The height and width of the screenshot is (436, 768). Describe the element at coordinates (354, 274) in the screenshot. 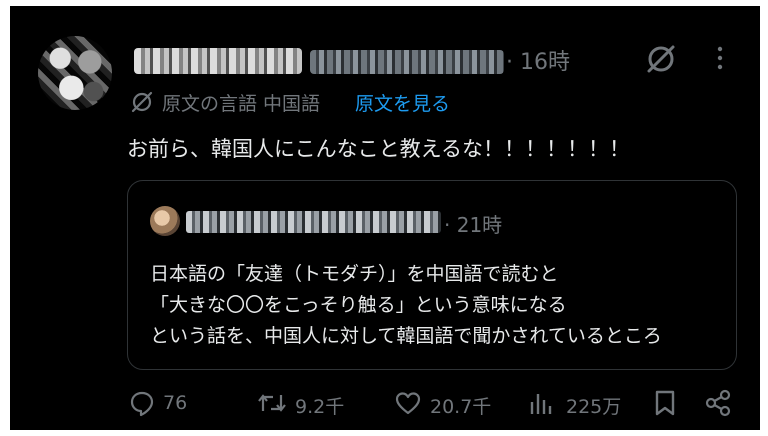

I see `quoted-line-1: 日本語の「友達（トモダチ）」を中国語で読むと` at that location.